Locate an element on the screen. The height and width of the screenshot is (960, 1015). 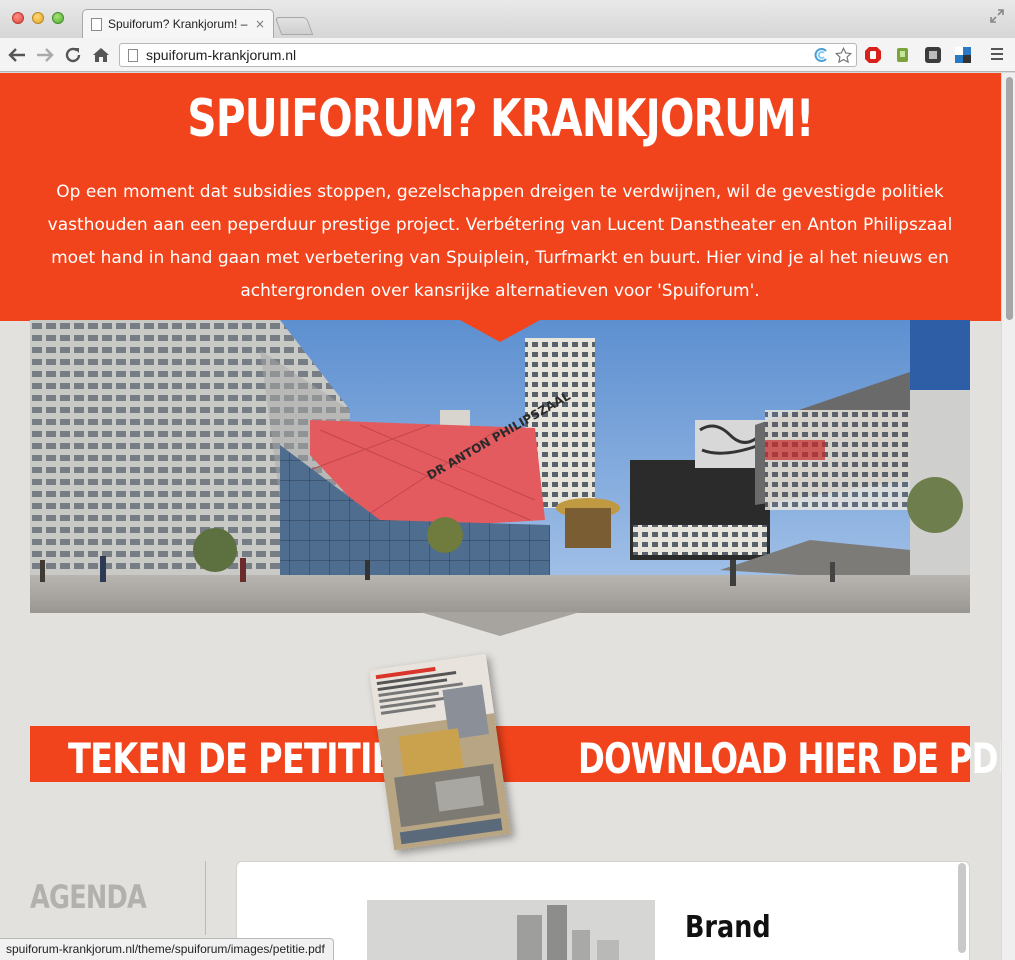
extension-evernote-icon is located at coordinates (903, 55).